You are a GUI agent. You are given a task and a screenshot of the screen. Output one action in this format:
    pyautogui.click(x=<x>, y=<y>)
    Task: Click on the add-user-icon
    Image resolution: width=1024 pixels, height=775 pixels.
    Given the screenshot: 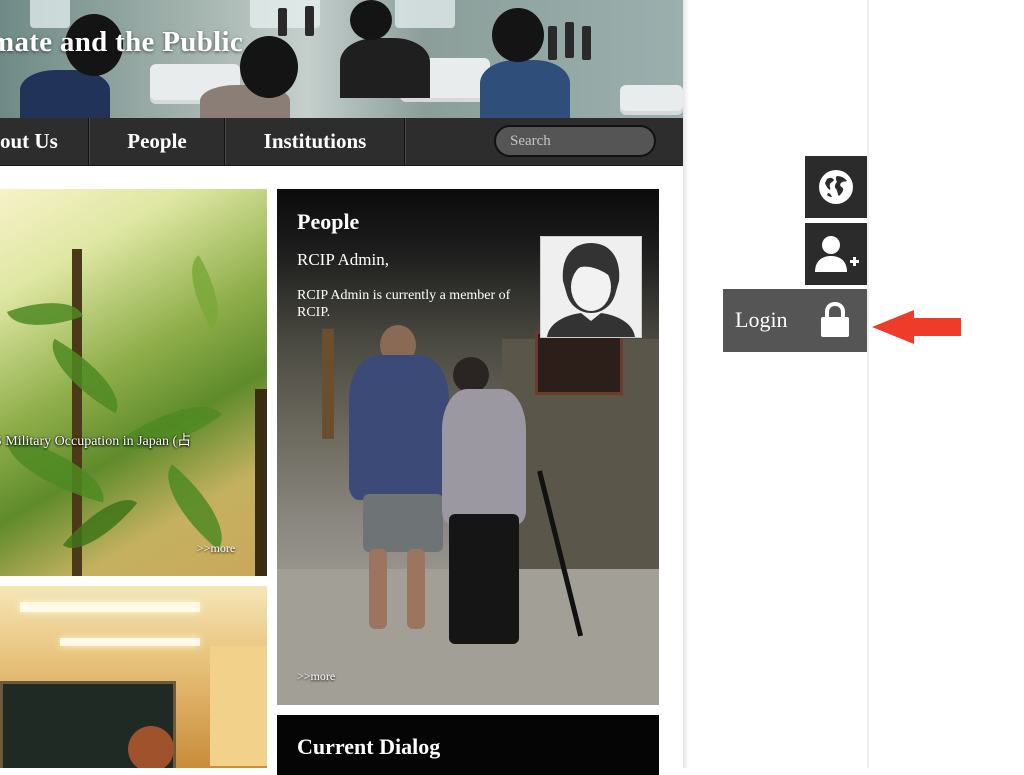 What is the action you would take?
    pyautogui.click(x=837, y=254)
    